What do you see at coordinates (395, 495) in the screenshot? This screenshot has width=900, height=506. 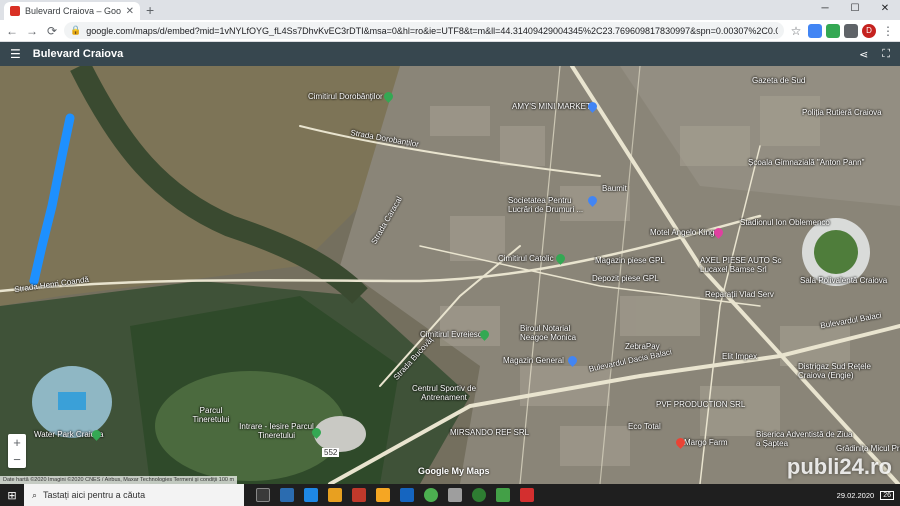 I see `taskbar-pinned-apps` at bounding box center [395, 495].